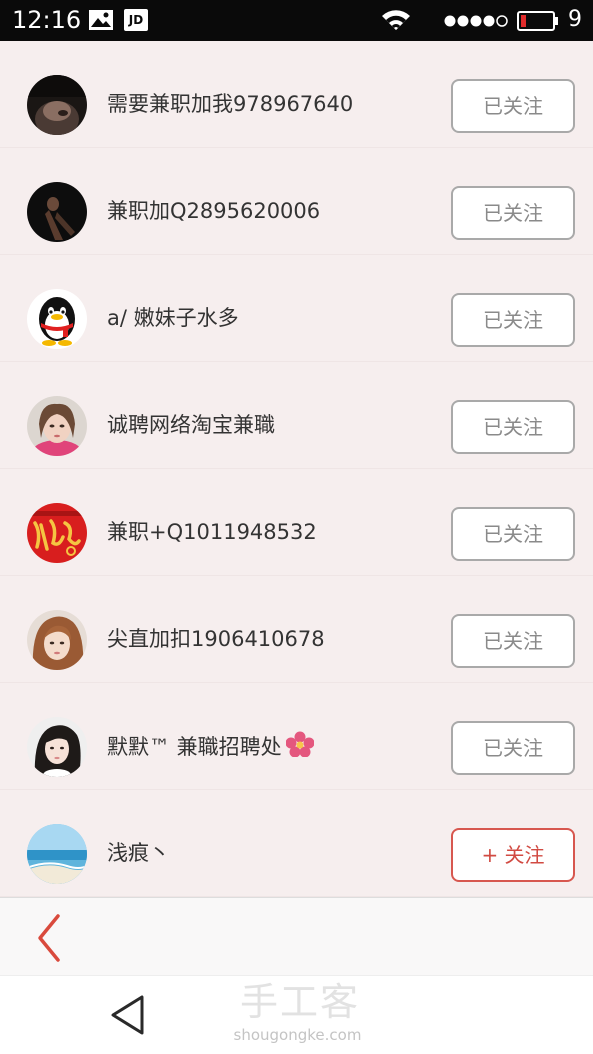 The width and height of the screenshot is (593, 1054). Describe the element at coordinates (213, 211) in the screenshot. I see `user-name: 兼职加Q2895620006` at that location.